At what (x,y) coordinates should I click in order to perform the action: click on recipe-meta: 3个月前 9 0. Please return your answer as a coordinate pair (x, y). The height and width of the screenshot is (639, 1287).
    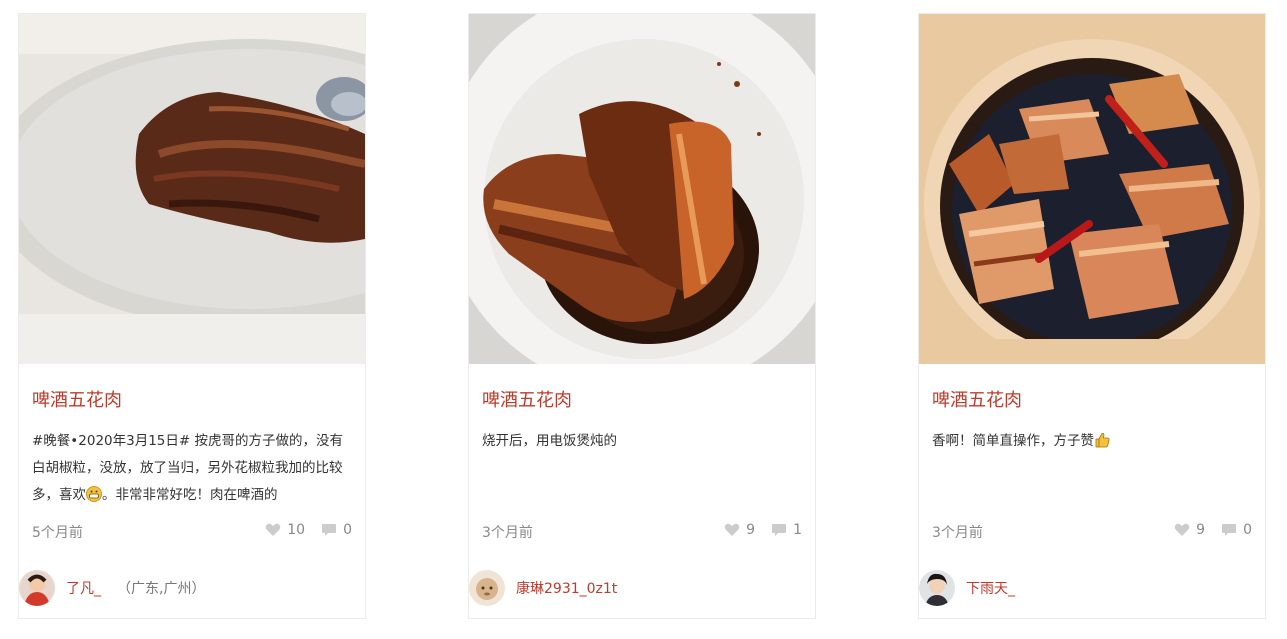
    Looking at the image, I should click on (1092, 531).